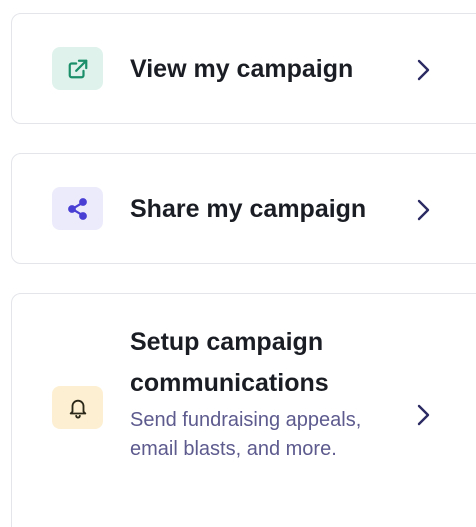 This screenshot has height=527, width=476. I want to click on view-campaign-icon-tile, so click(77, 68).